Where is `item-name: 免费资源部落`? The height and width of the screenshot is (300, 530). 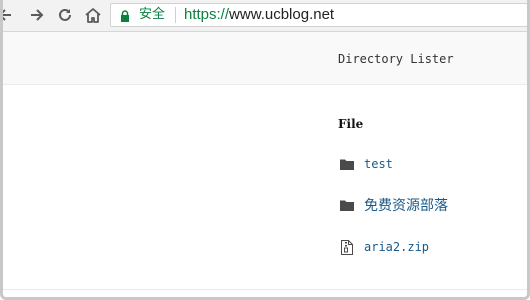 item-name: 免费资源部落 is located at coordinates (406, 205).